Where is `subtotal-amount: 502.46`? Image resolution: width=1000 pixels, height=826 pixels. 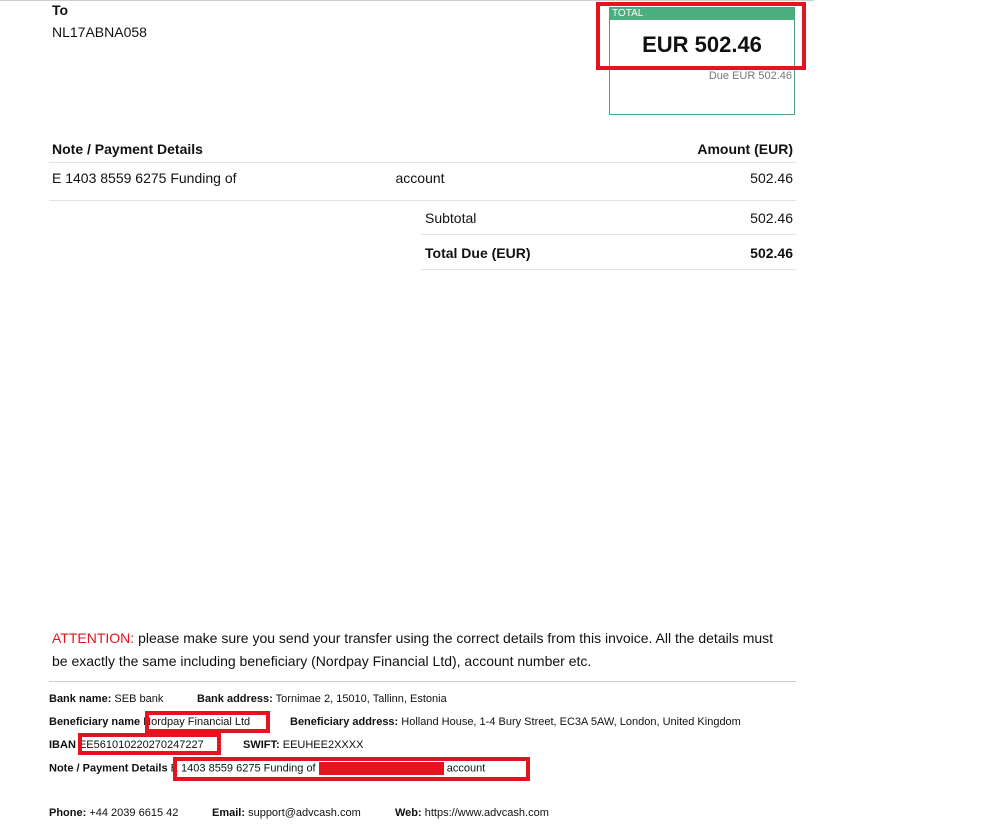 subtotal-amount: 502.46 is located at coordinates (771, 218).